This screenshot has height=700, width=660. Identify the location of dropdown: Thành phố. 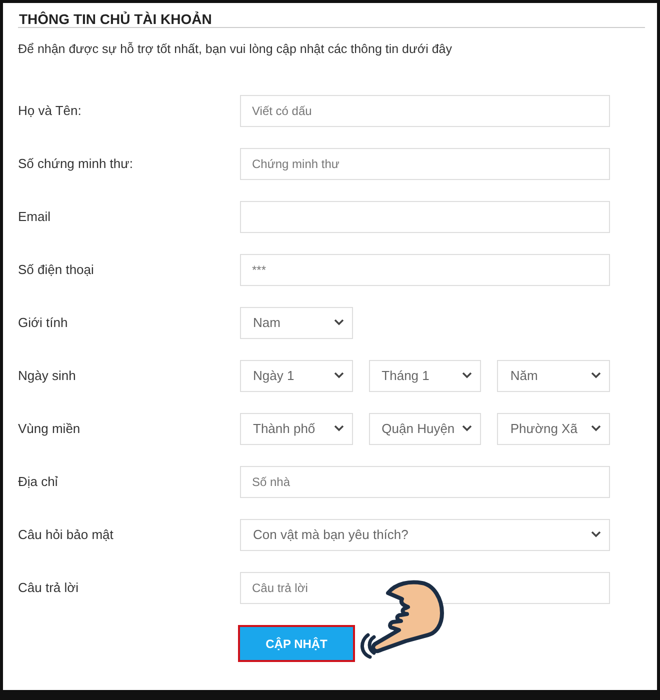
(296, 428).